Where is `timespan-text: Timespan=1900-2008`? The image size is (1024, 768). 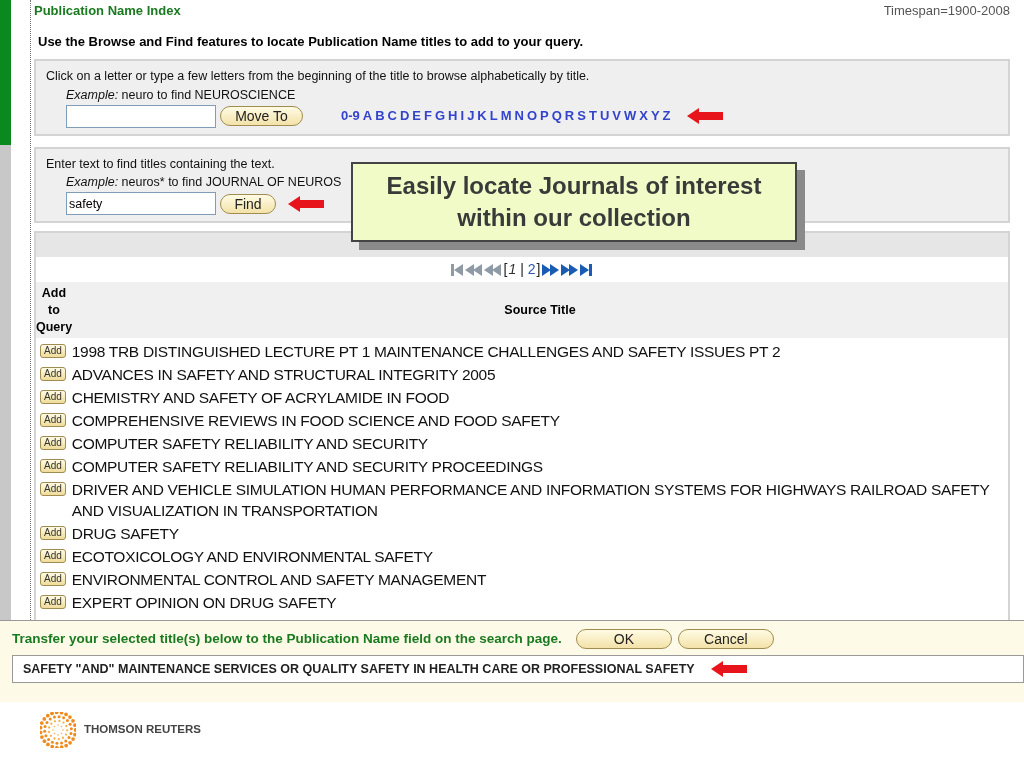 timespan-text: Timespan=1900-2008 is located at coordinates (946, 11).